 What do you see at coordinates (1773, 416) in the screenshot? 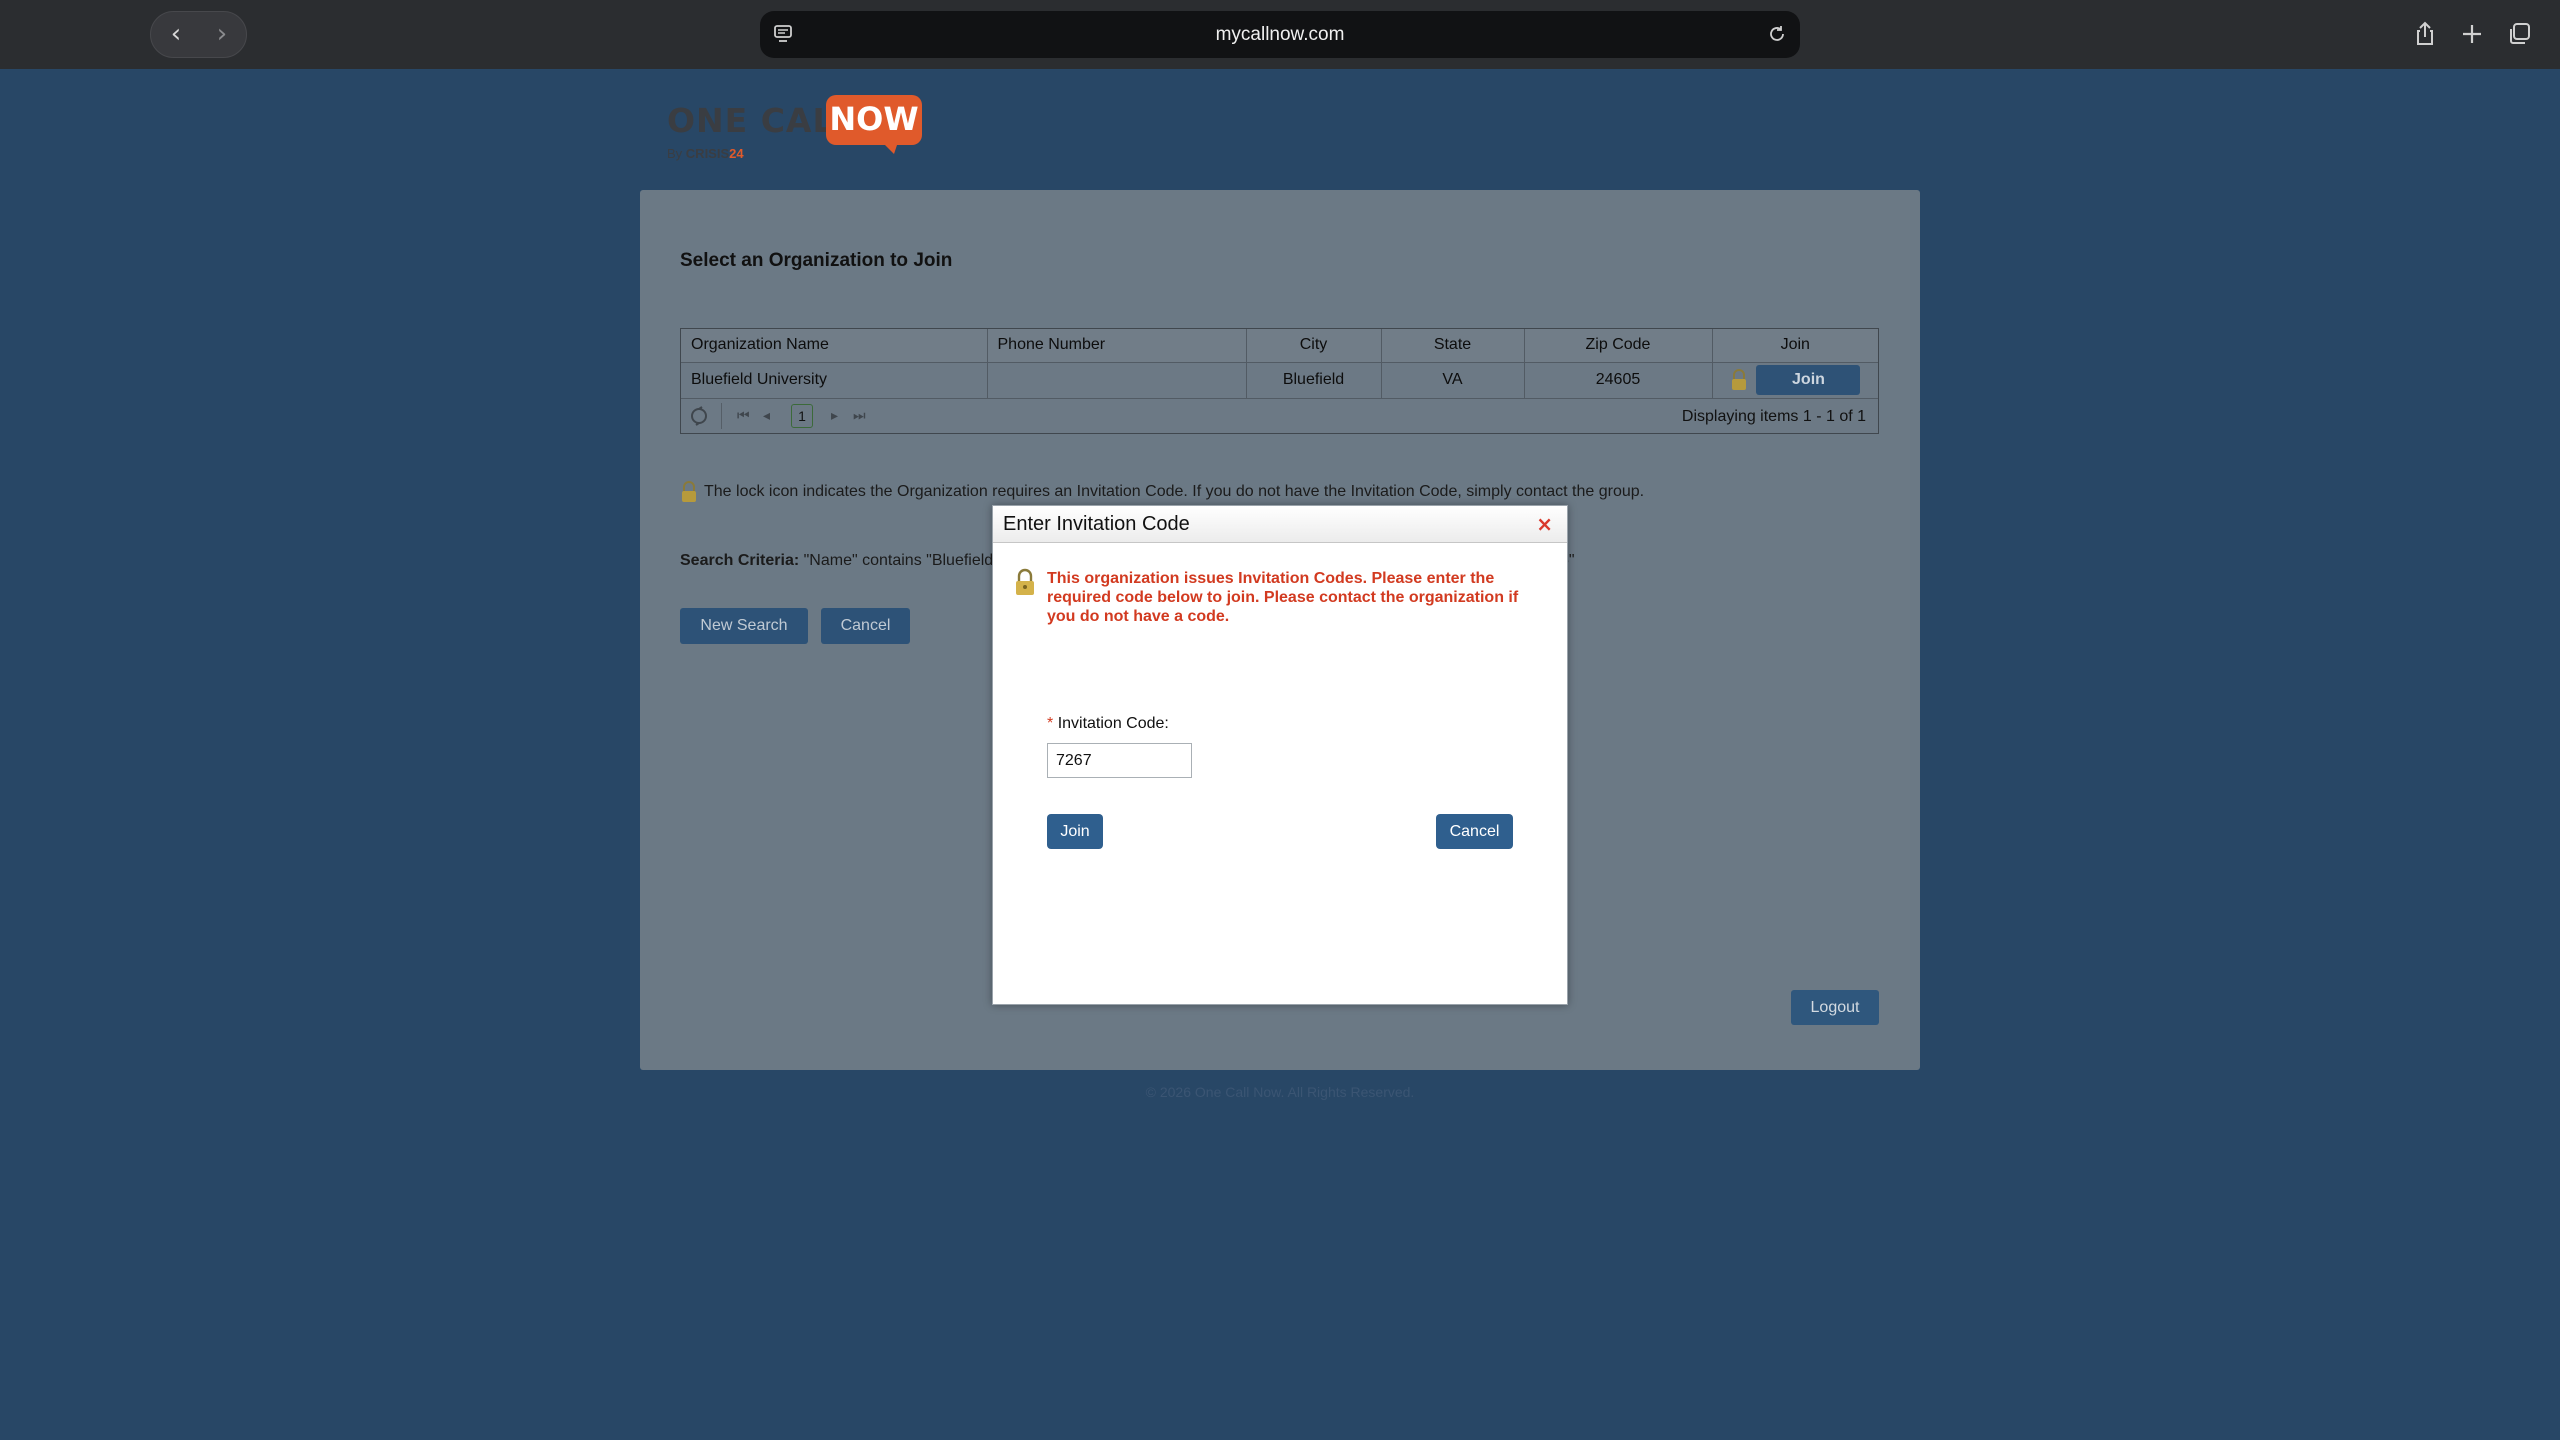
I see `pager-display-count: Displaying items 1 - 1 of 1` at bounding box center [1773, 416].